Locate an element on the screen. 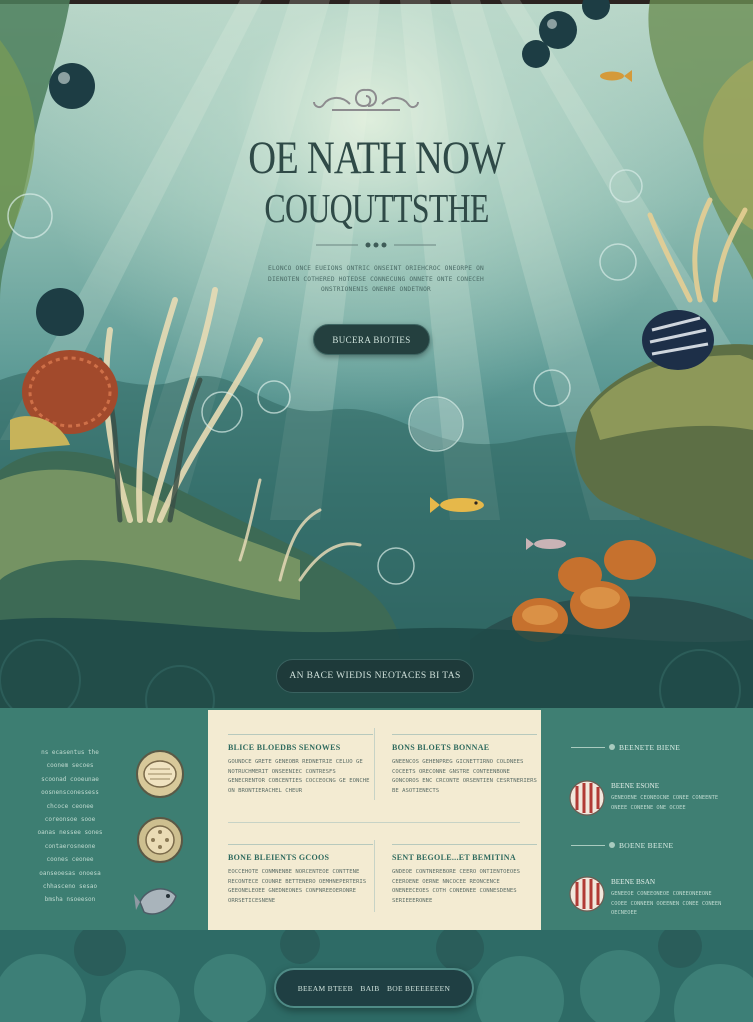 The height and width of the screenshot is (1022, 753). left-line: coreonsoe sooe is located at coordinates (70, 820).